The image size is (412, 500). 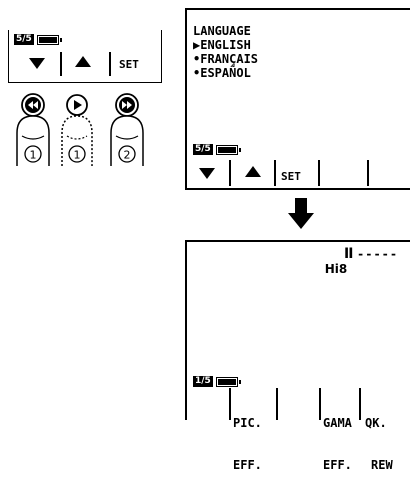 What do you see at coordinates (222, 31) in the screenshot?
I see `language-title: LANGUAGE` at bounding box center [222, 31].